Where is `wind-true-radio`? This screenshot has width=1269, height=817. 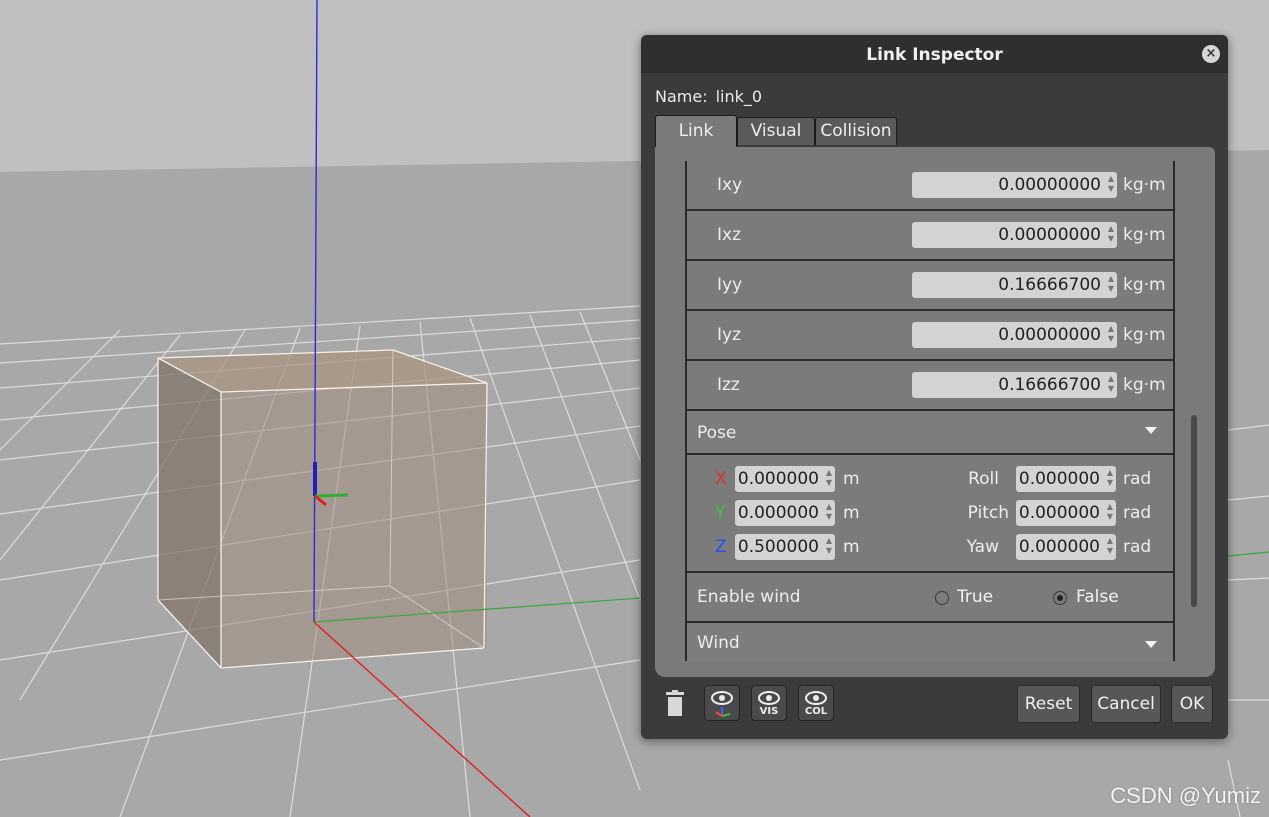
wind-true-radio is located at coordinates (942, 598).